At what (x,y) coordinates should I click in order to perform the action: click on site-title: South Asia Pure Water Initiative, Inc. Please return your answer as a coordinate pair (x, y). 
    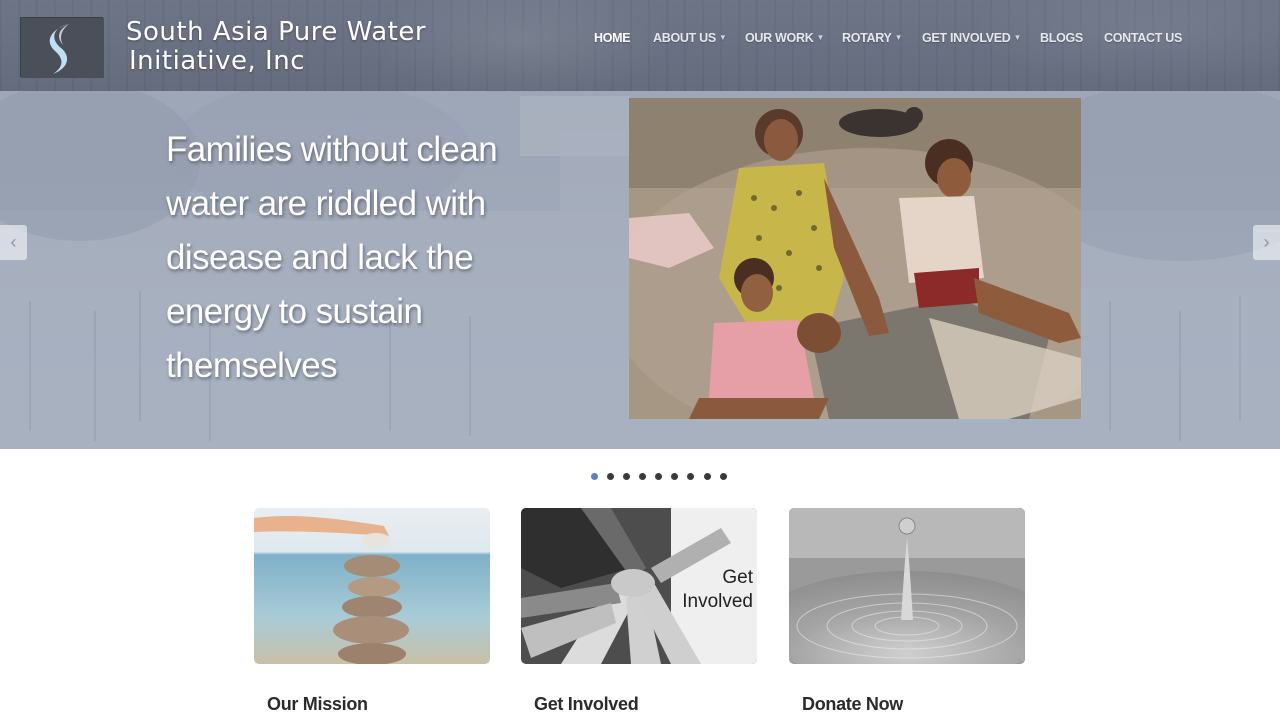
    Looking at the image, I should click on (276, 47).